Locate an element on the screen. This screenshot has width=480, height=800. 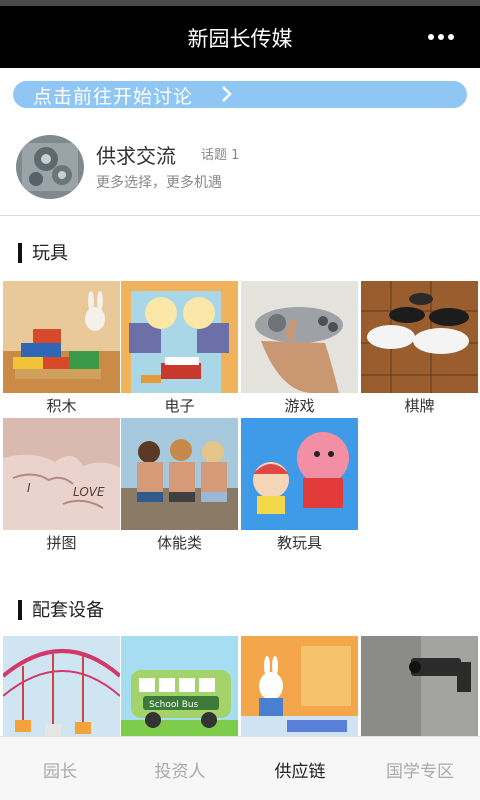
ferris-wheel-image is located at coordinates (61, 692).